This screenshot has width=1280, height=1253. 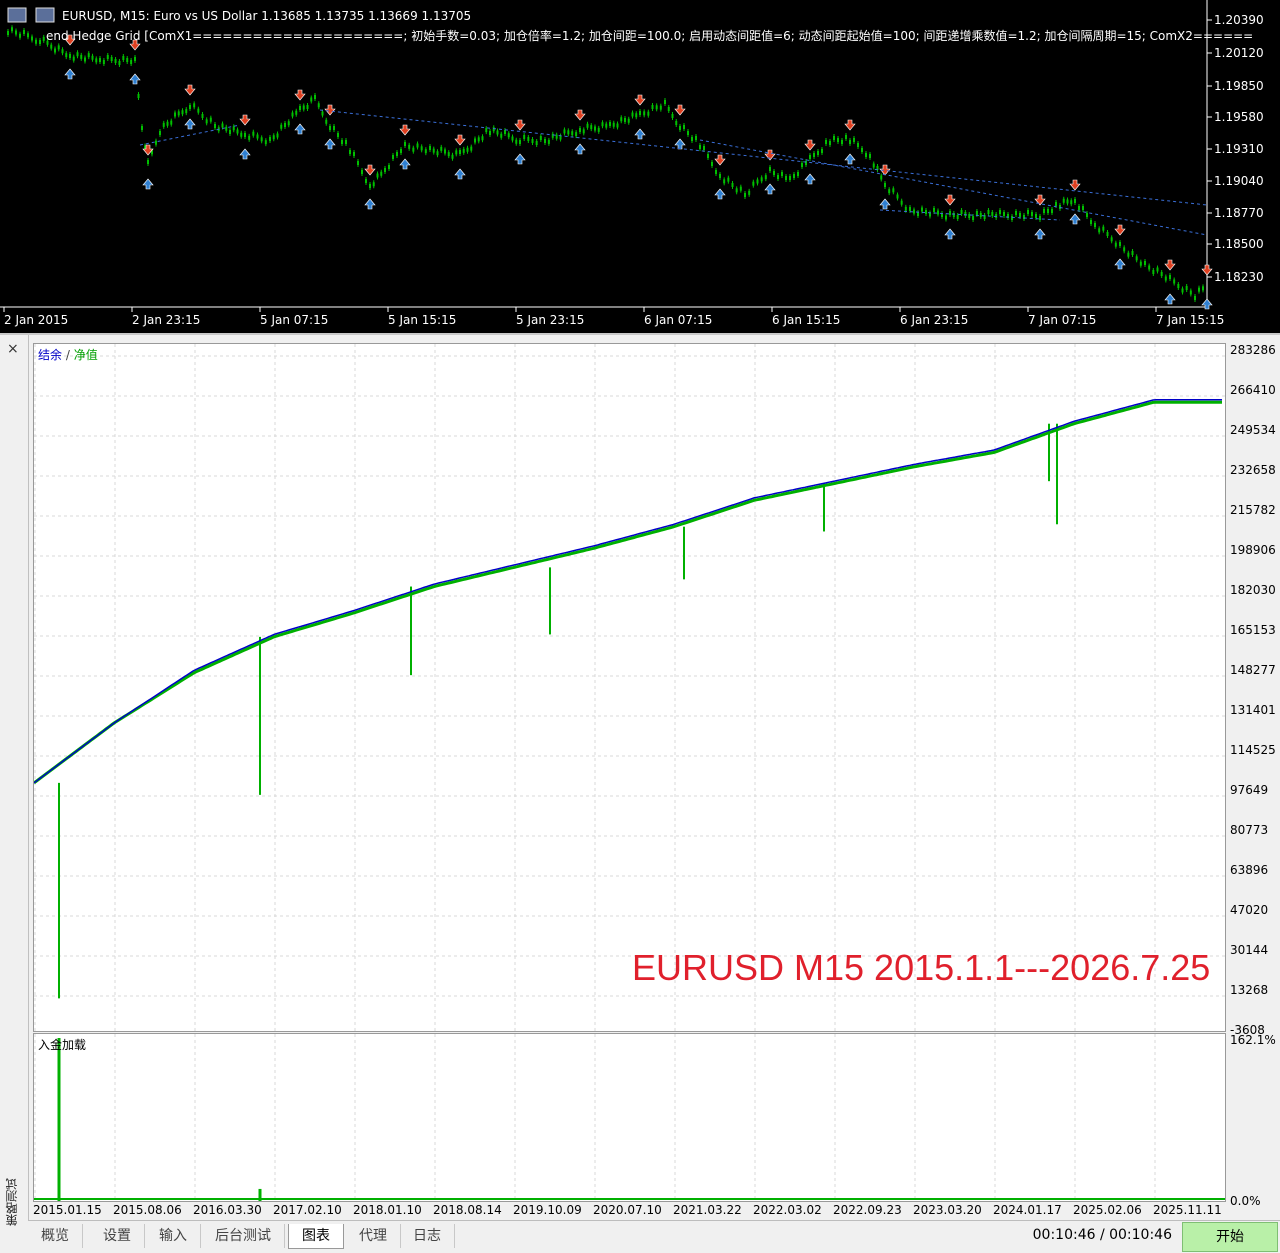 What do you see at coordinates (117, 1236) in the screenshot?
I see `tab-1: 设置` at bounding box center [117, 1236].